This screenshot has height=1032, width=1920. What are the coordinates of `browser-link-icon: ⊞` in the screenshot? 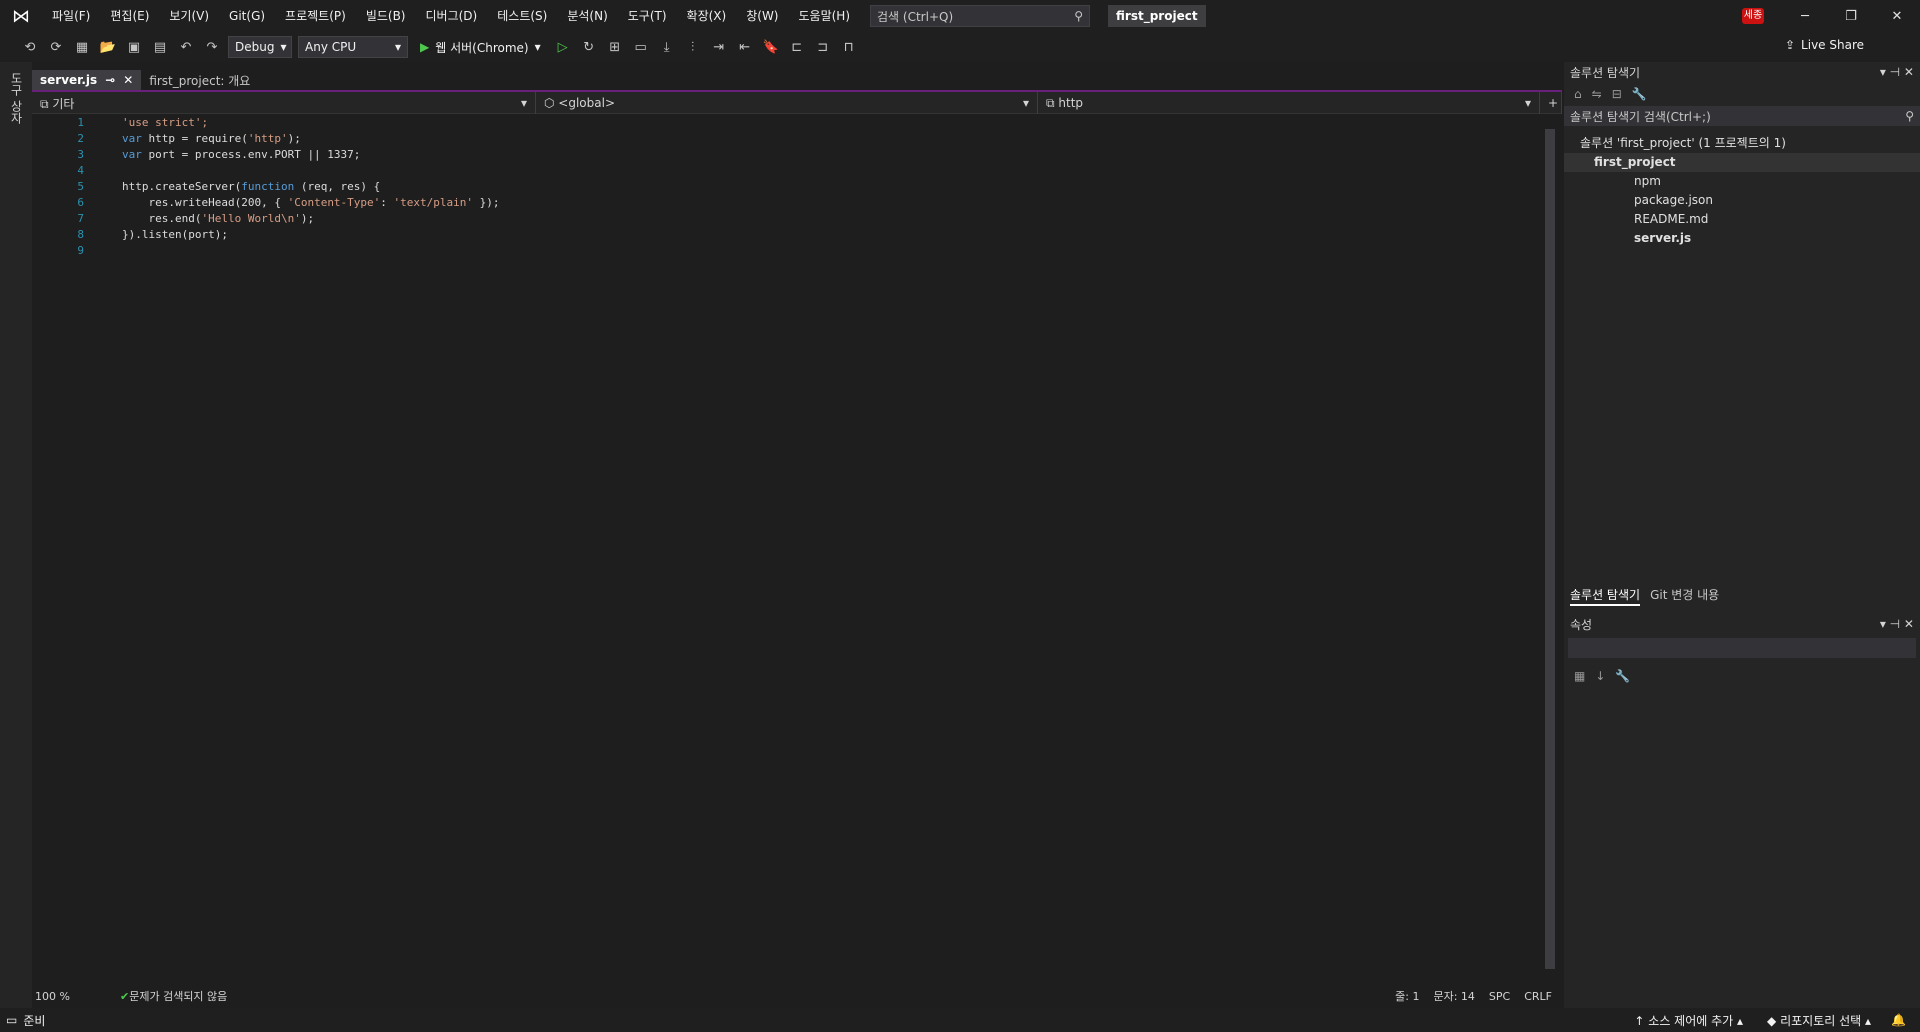 It's located at (615, 47).